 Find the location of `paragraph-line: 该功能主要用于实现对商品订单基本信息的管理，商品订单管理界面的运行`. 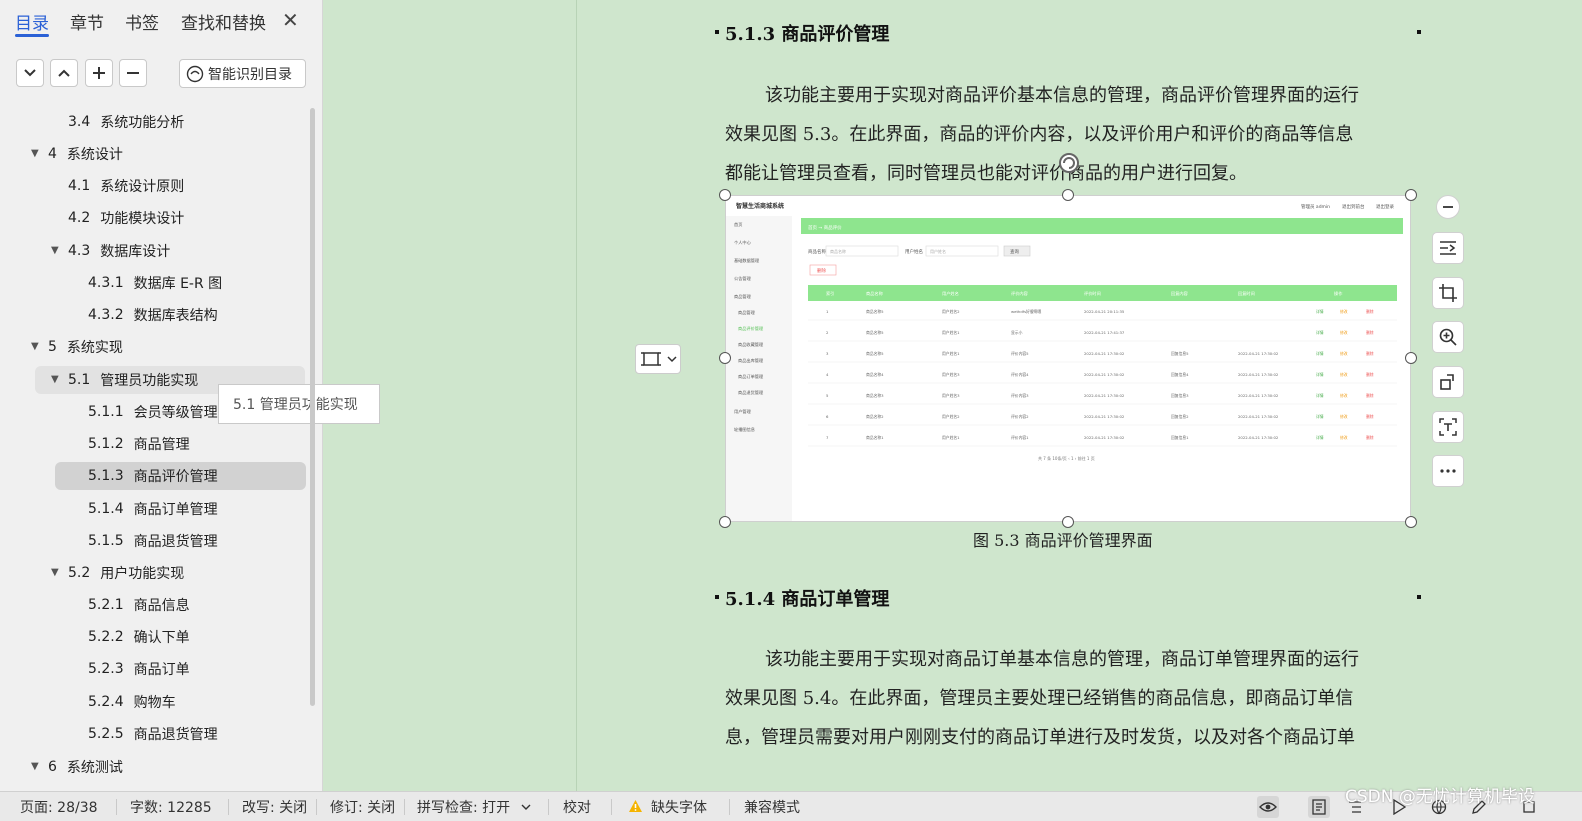

paragraph-line: 该功能主要用于实现对商品订单基本信息的管理，商品订单管理界面的运行 is located at coordinates (1062, 659).